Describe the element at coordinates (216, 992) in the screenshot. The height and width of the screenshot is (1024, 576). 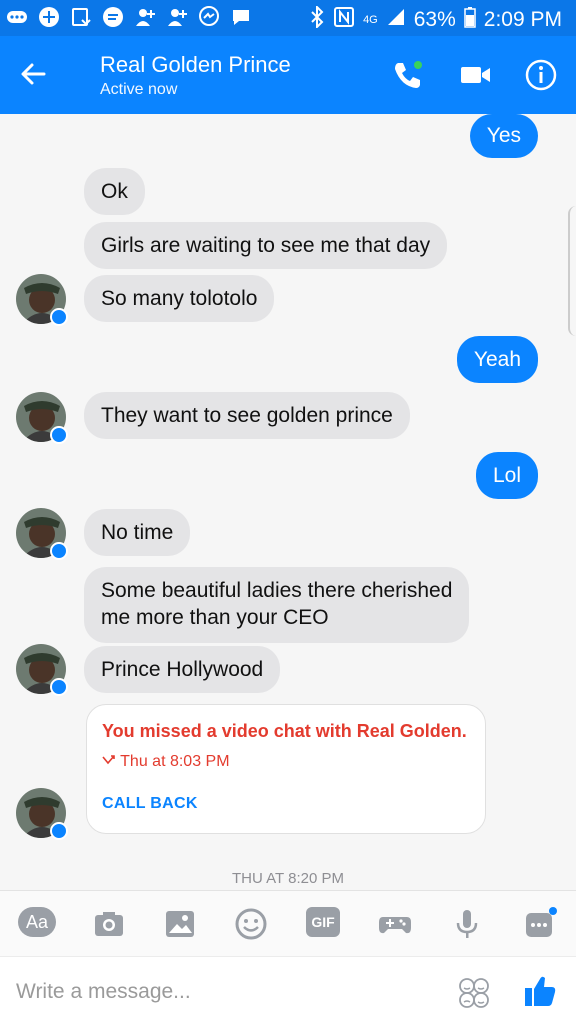
I see `message-input` at that location.